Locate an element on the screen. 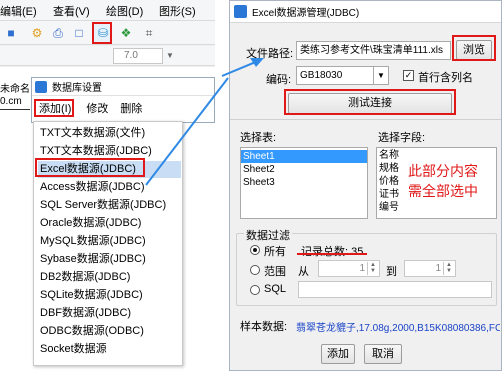  menu-draw: 绘图(D) is located at coordinates (124, 11).